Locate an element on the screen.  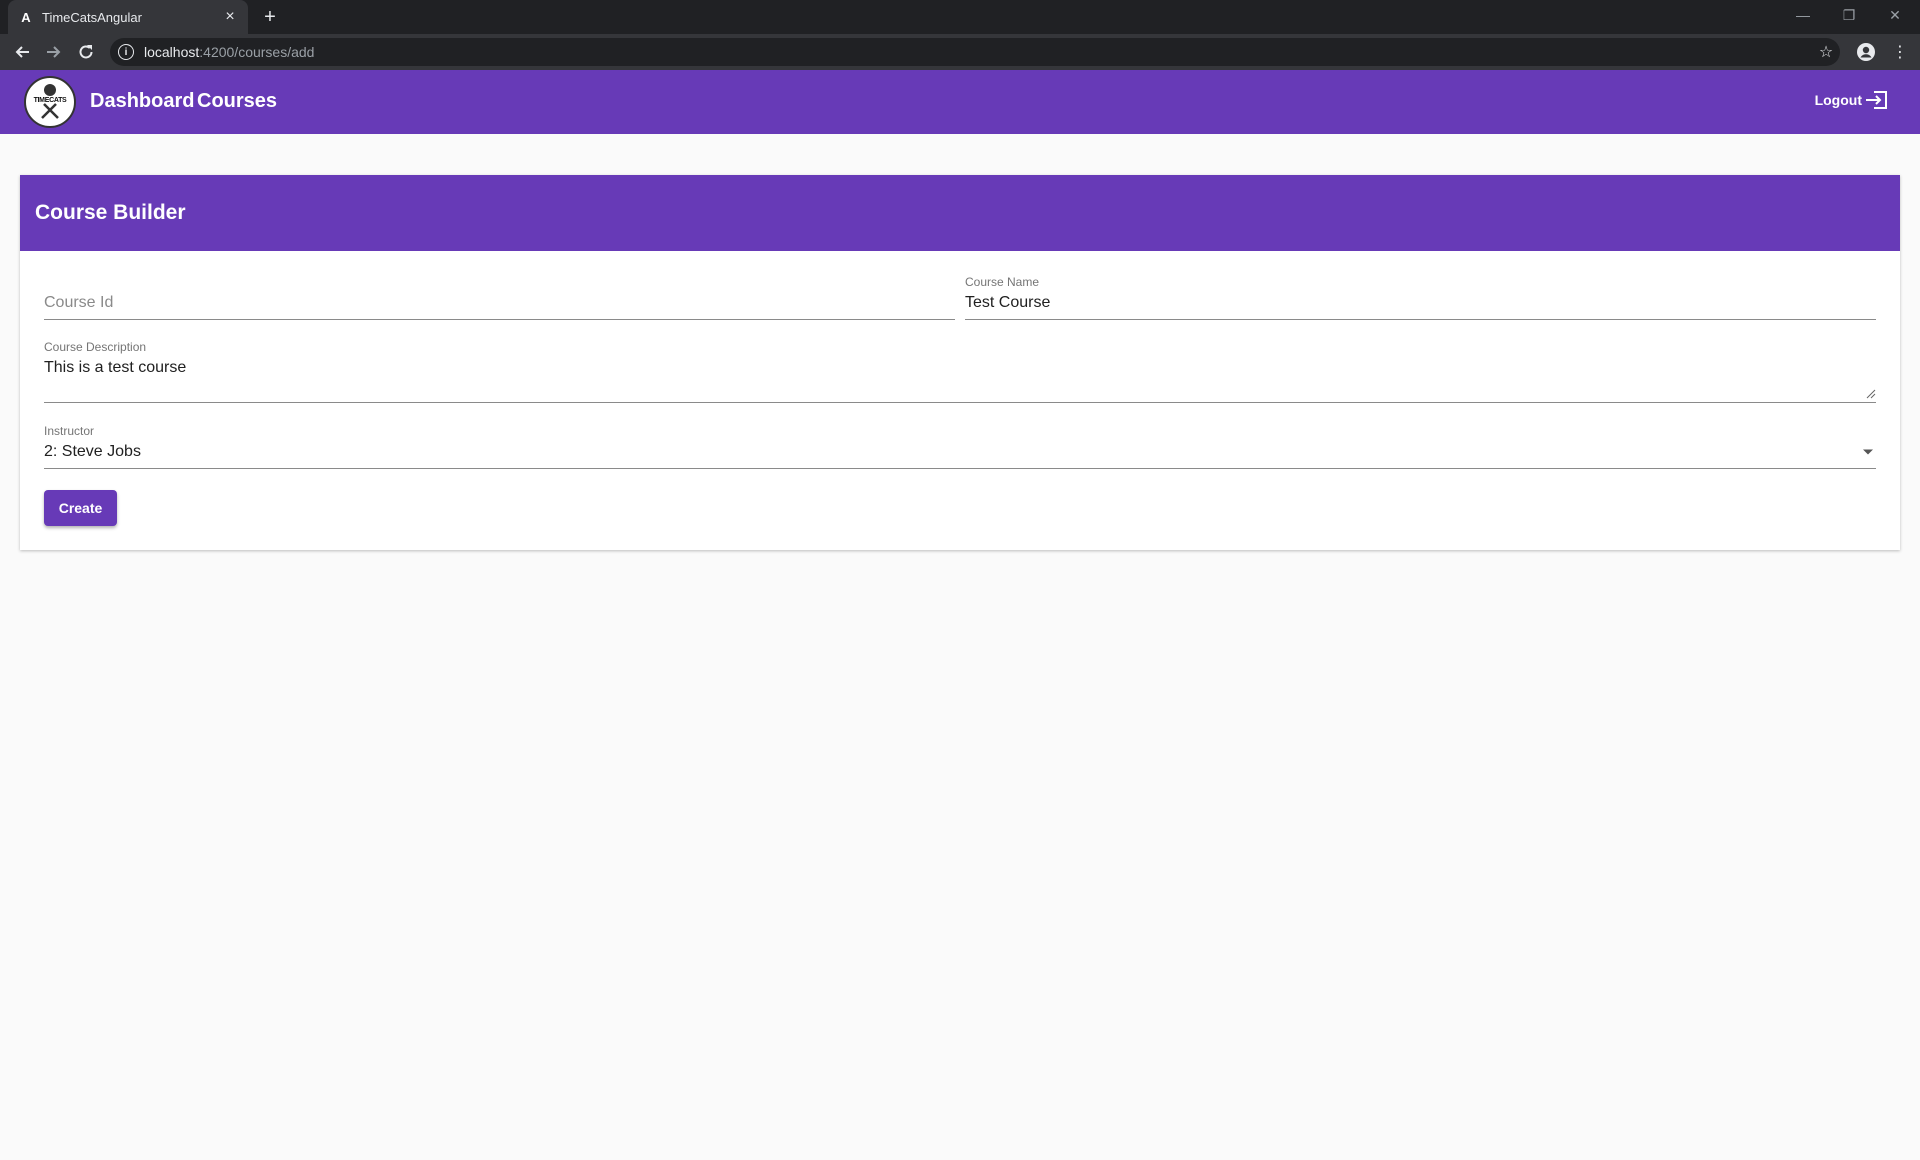
nav-dashboard: Dashboard is located at coordinates (142, 101).